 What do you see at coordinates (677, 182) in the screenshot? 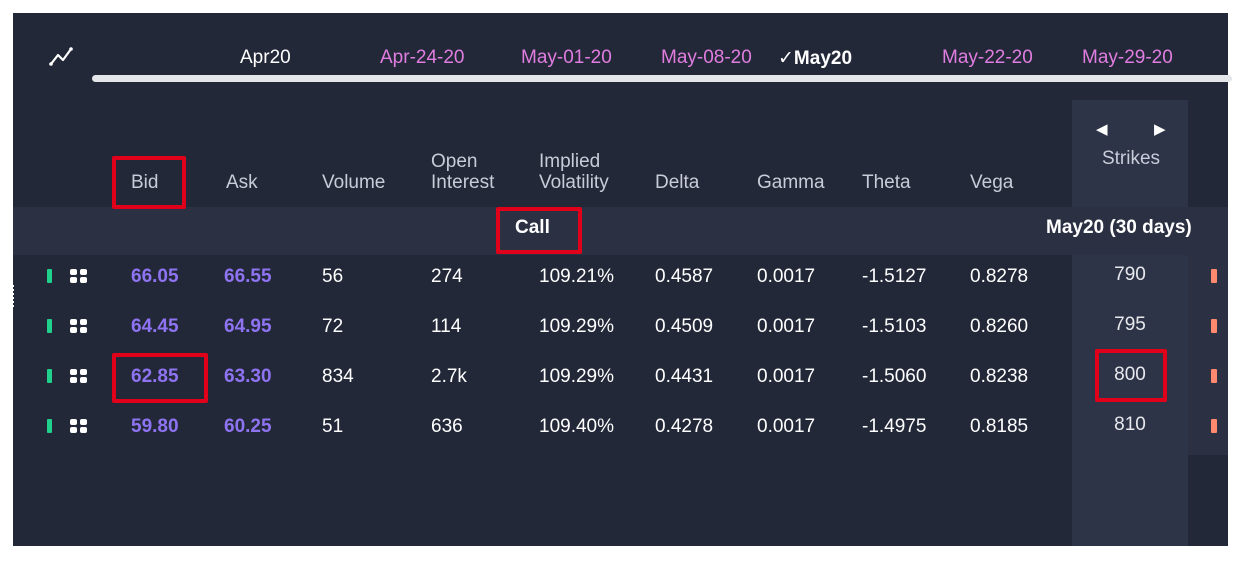
I see `column-header-delta: Delta` at bounding box center [677, 182].